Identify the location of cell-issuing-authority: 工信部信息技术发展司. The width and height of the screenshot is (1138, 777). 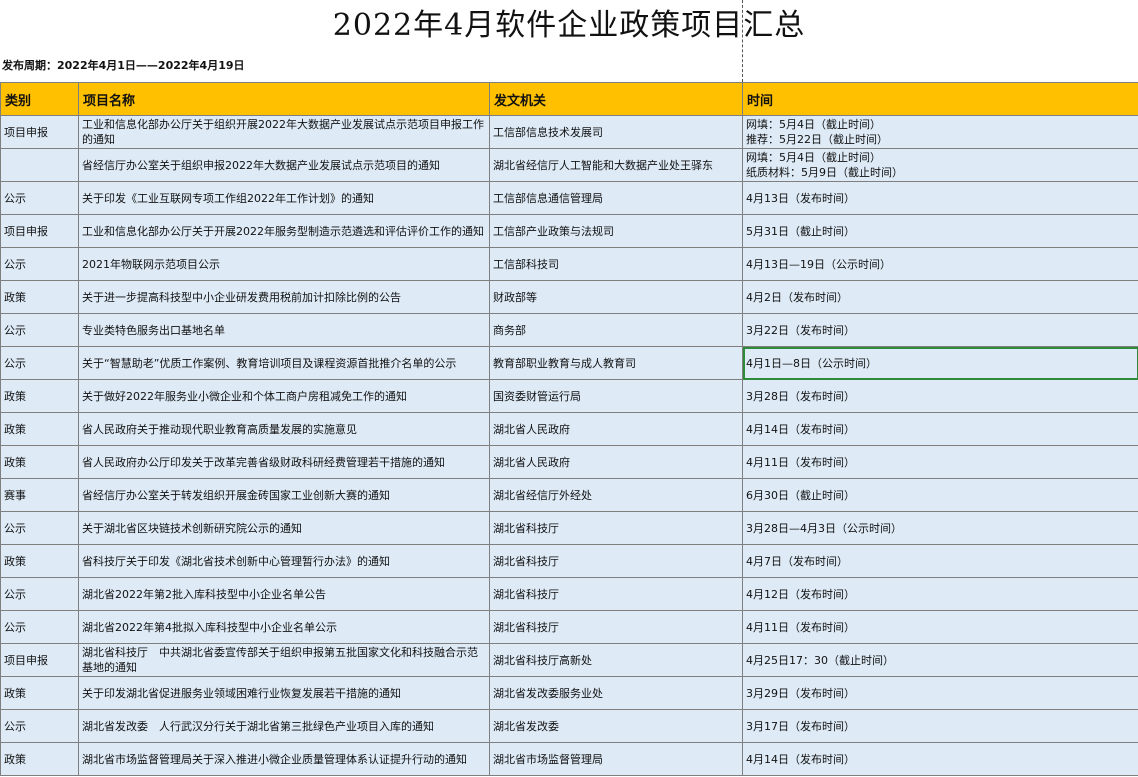
(616, 132).